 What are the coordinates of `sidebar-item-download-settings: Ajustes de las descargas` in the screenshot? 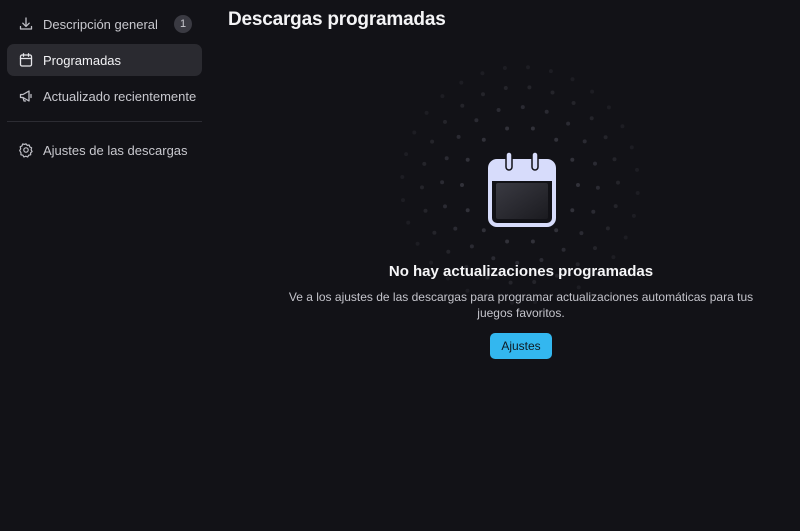 It's located at (104, 150).